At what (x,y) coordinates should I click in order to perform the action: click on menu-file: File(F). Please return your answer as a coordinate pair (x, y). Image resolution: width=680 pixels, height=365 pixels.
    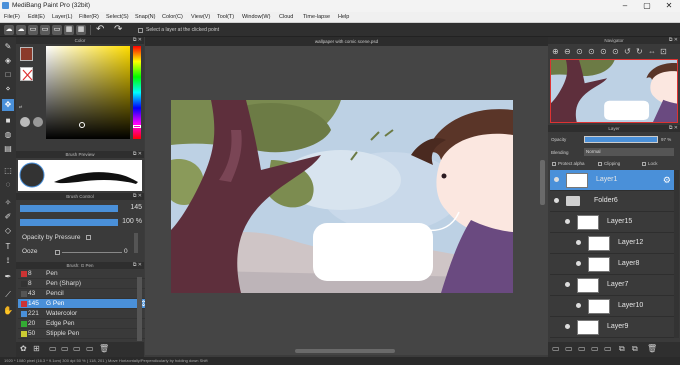
    Looking at the image, I should click on (12, 17).